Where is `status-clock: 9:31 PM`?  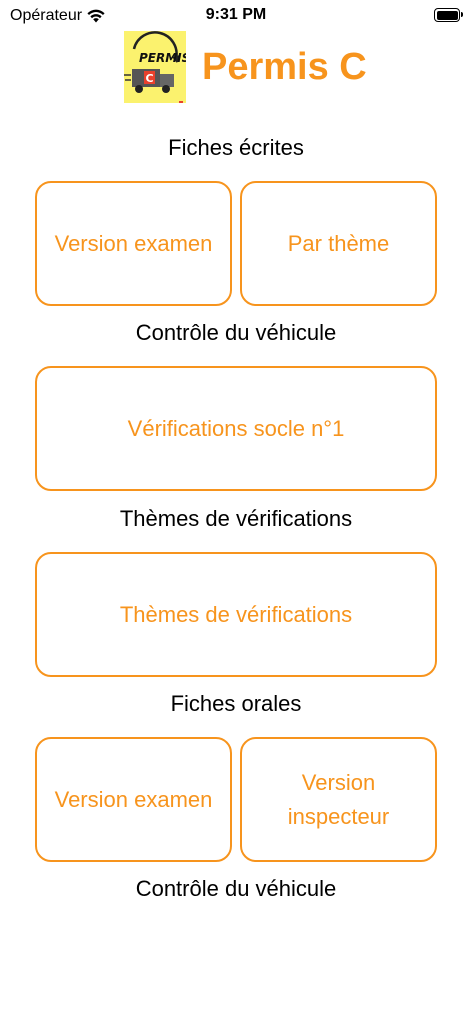 status-clock: 9:31 PM is located at coordinates (236, 14).